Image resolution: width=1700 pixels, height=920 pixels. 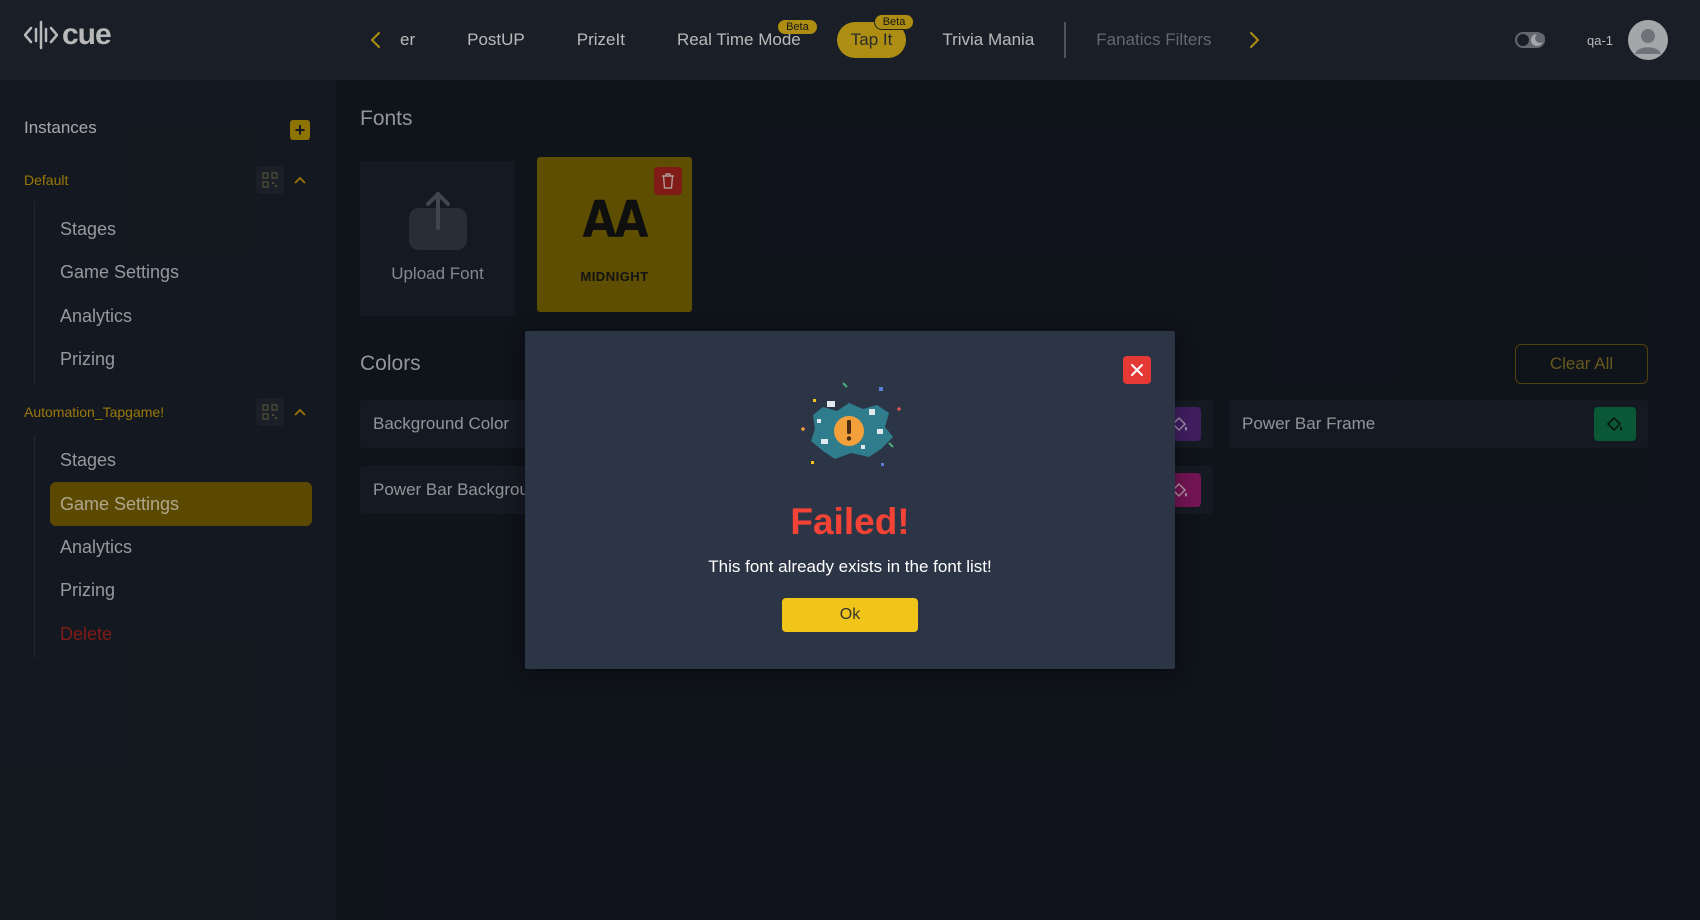 I want to click on ok-button: Ok, so click(x=850, y=615).